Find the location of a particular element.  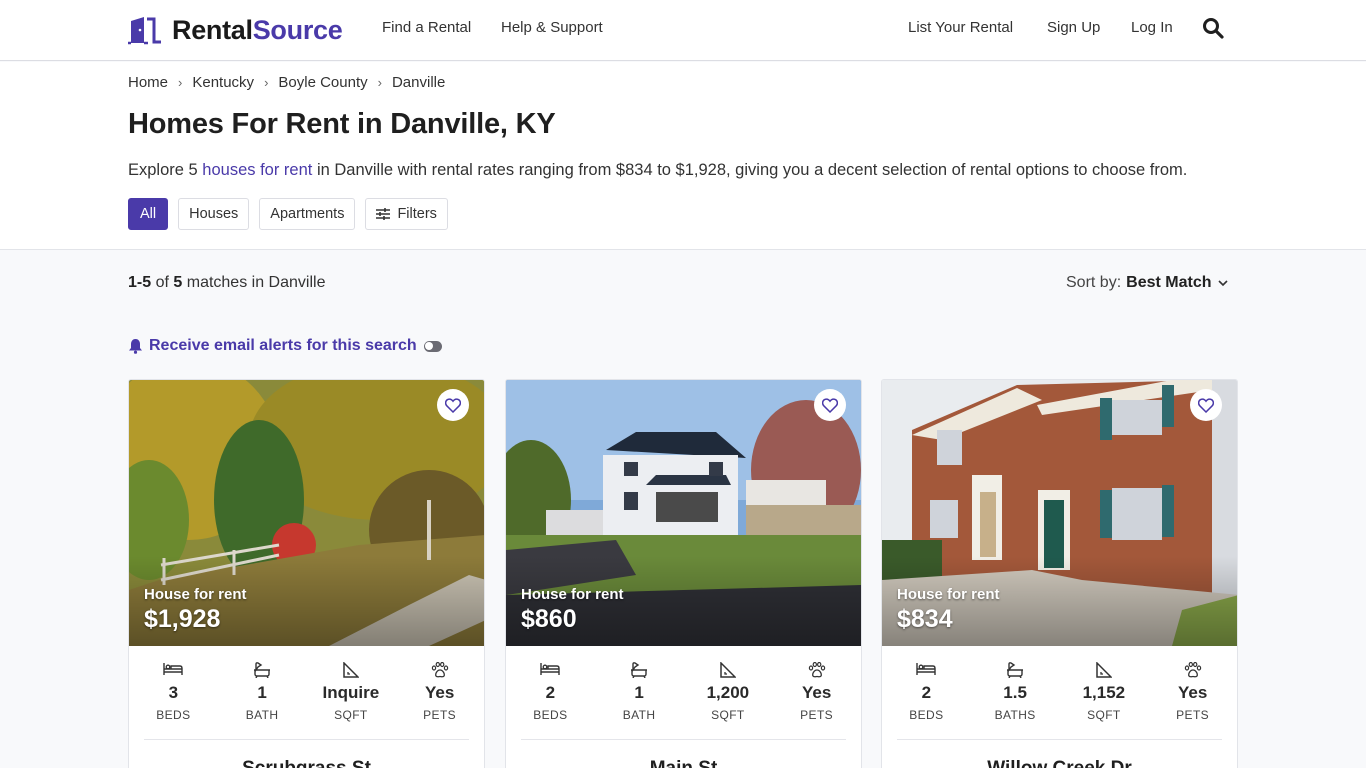

logo: RentalSource is located at coordinates (235, 30).